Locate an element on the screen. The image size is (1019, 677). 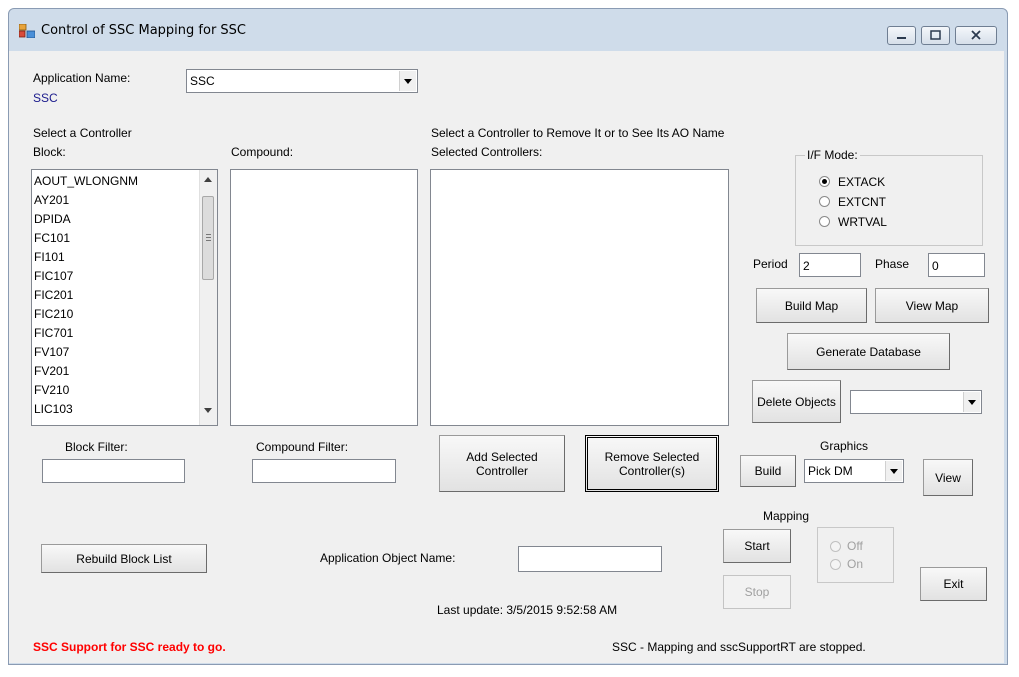
mapping-on-radio is located at coordinates (835, 564).